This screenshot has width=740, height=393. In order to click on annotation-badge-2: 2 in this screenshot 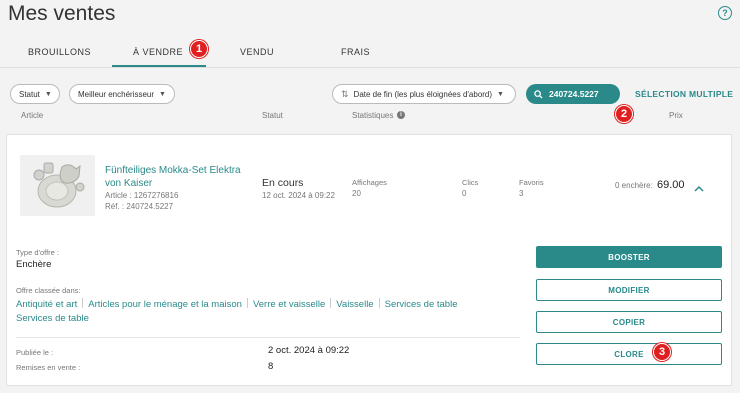, I will do `click(624, 114)`.